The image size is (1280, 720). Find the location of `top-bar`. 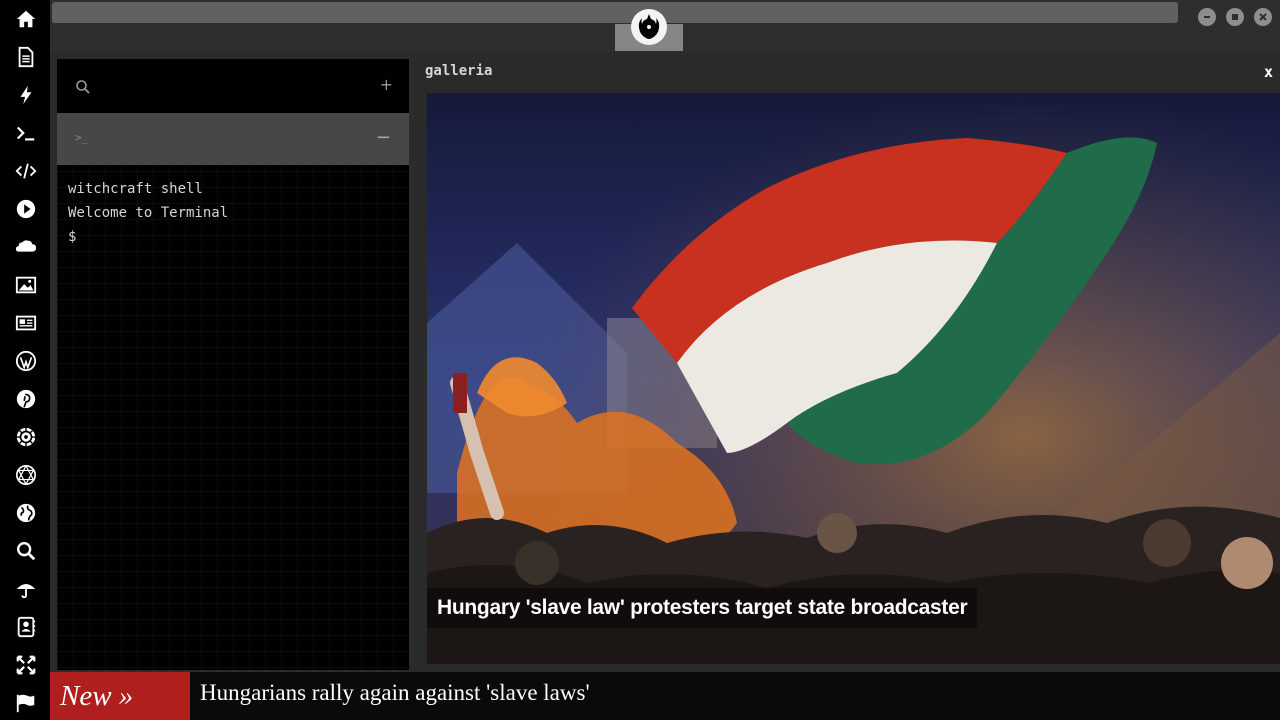

top-bar is located at coordinates (665, 26).